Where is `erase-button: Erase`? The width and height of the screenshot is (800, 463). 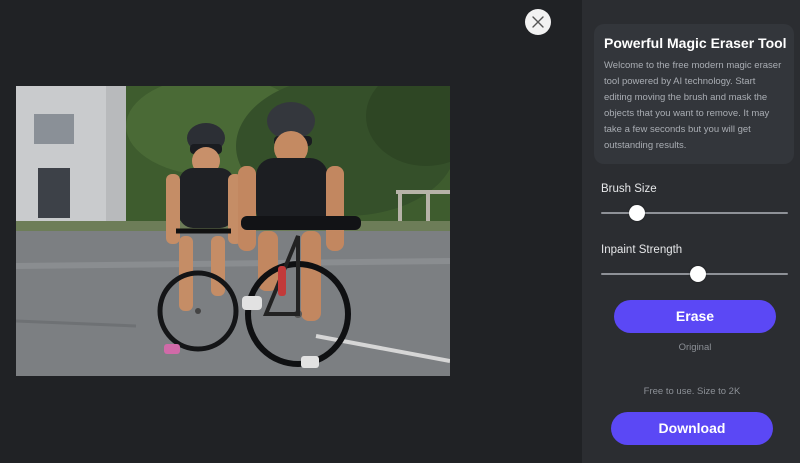
erase-button: Erase is located at coordinates (695, 316).